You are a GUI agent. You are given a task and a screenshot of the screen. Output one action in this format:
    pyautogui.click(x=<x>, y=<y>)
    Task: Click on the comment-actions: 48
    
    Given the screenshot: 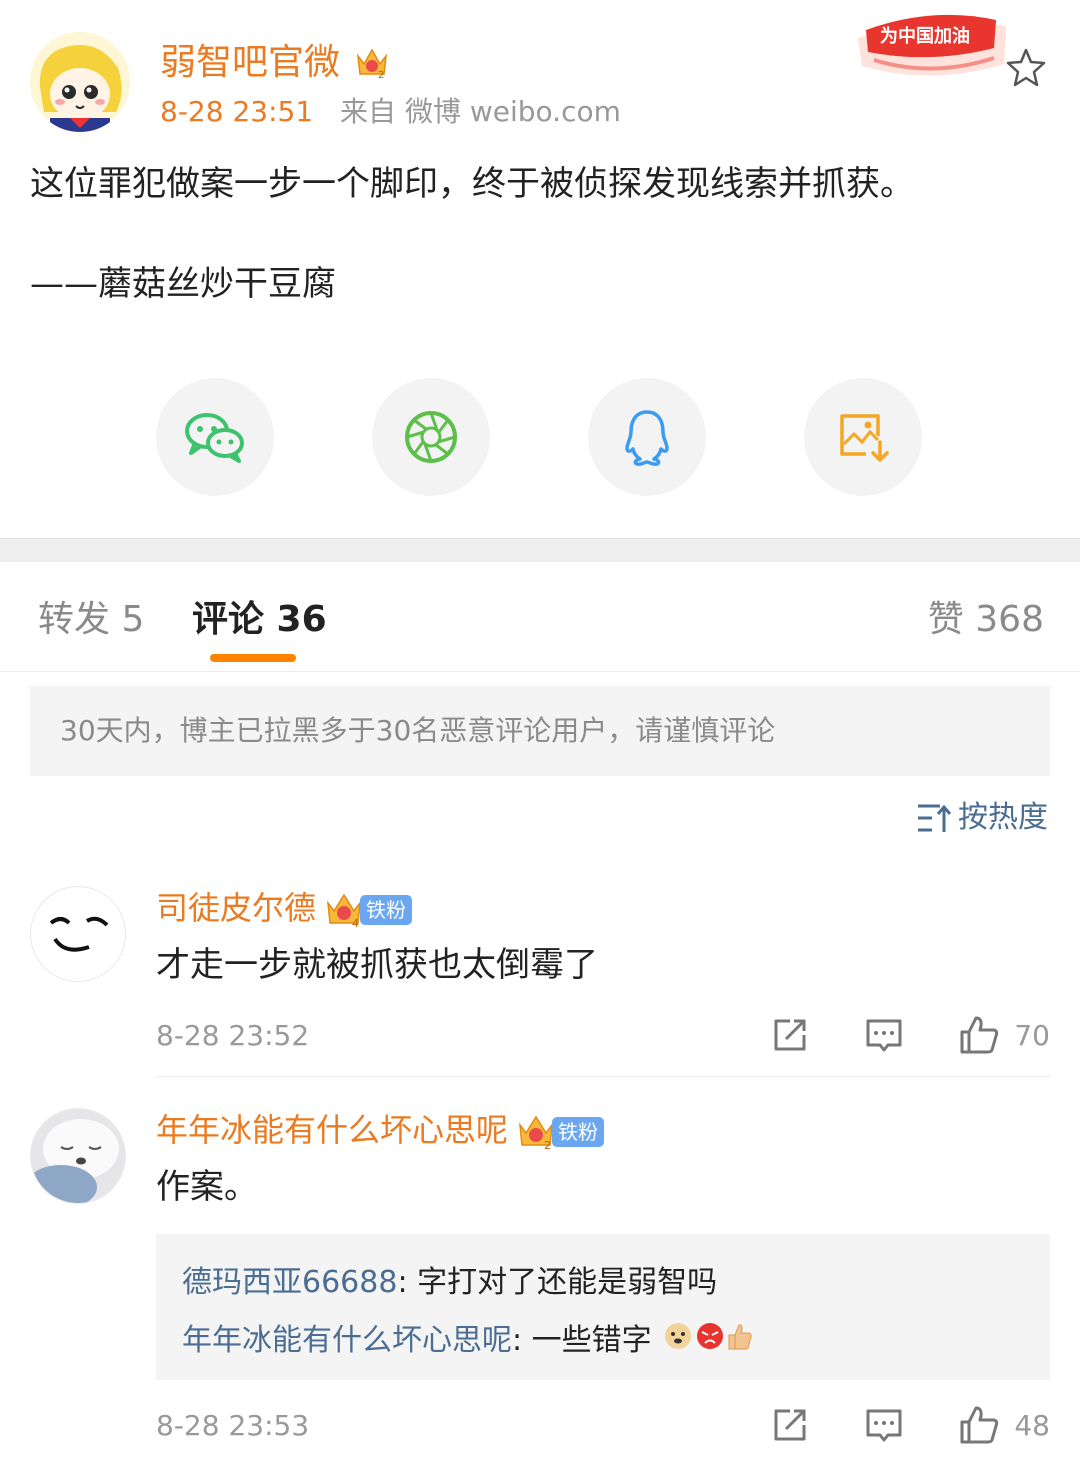 What is the action you would take?
    pyautogui.click(x=910, y=1425)
    